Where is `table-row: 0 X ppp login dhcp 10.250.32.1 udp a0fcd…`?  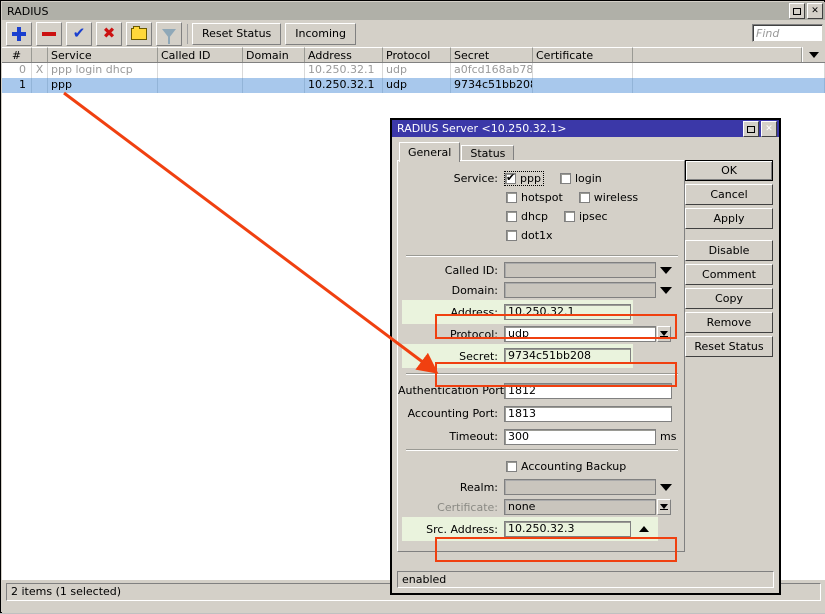
table-row: 0 X ppp login dhcp 10.250.32.1 udp a0fcd… is located at coordinates (413, 70).